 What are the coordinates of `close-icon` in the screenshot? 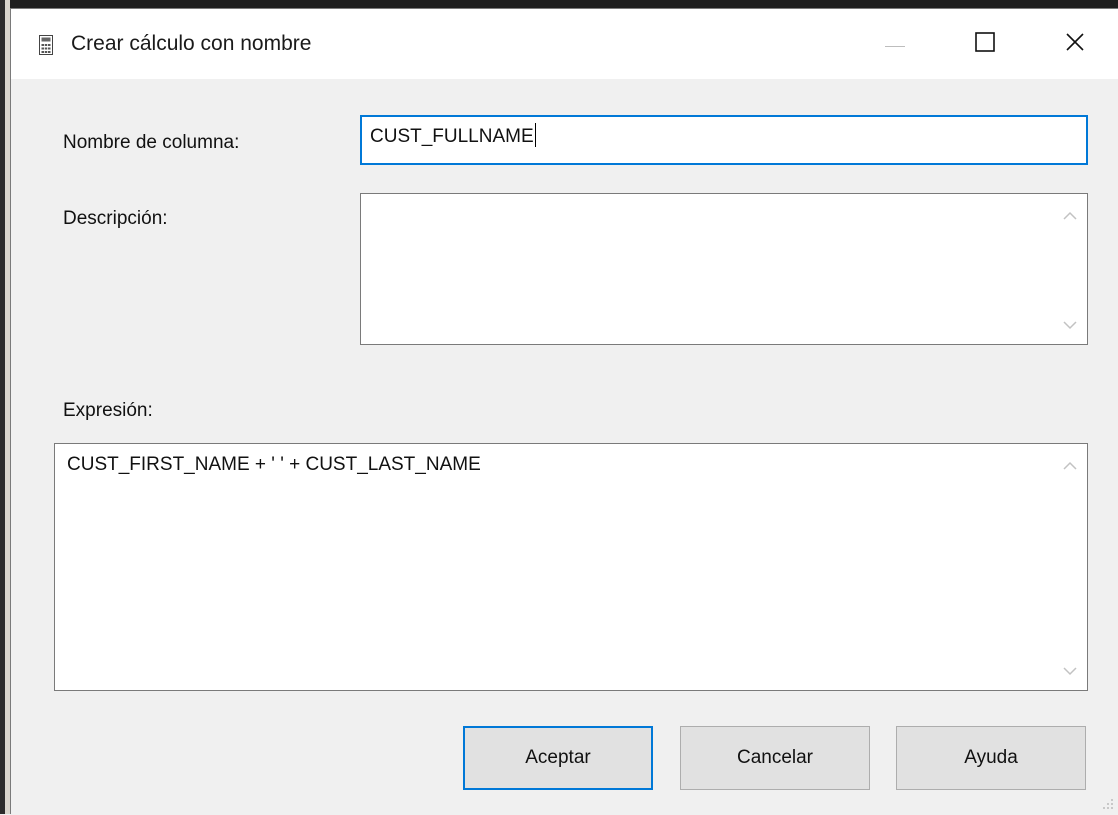 It's located at (1075, 44).